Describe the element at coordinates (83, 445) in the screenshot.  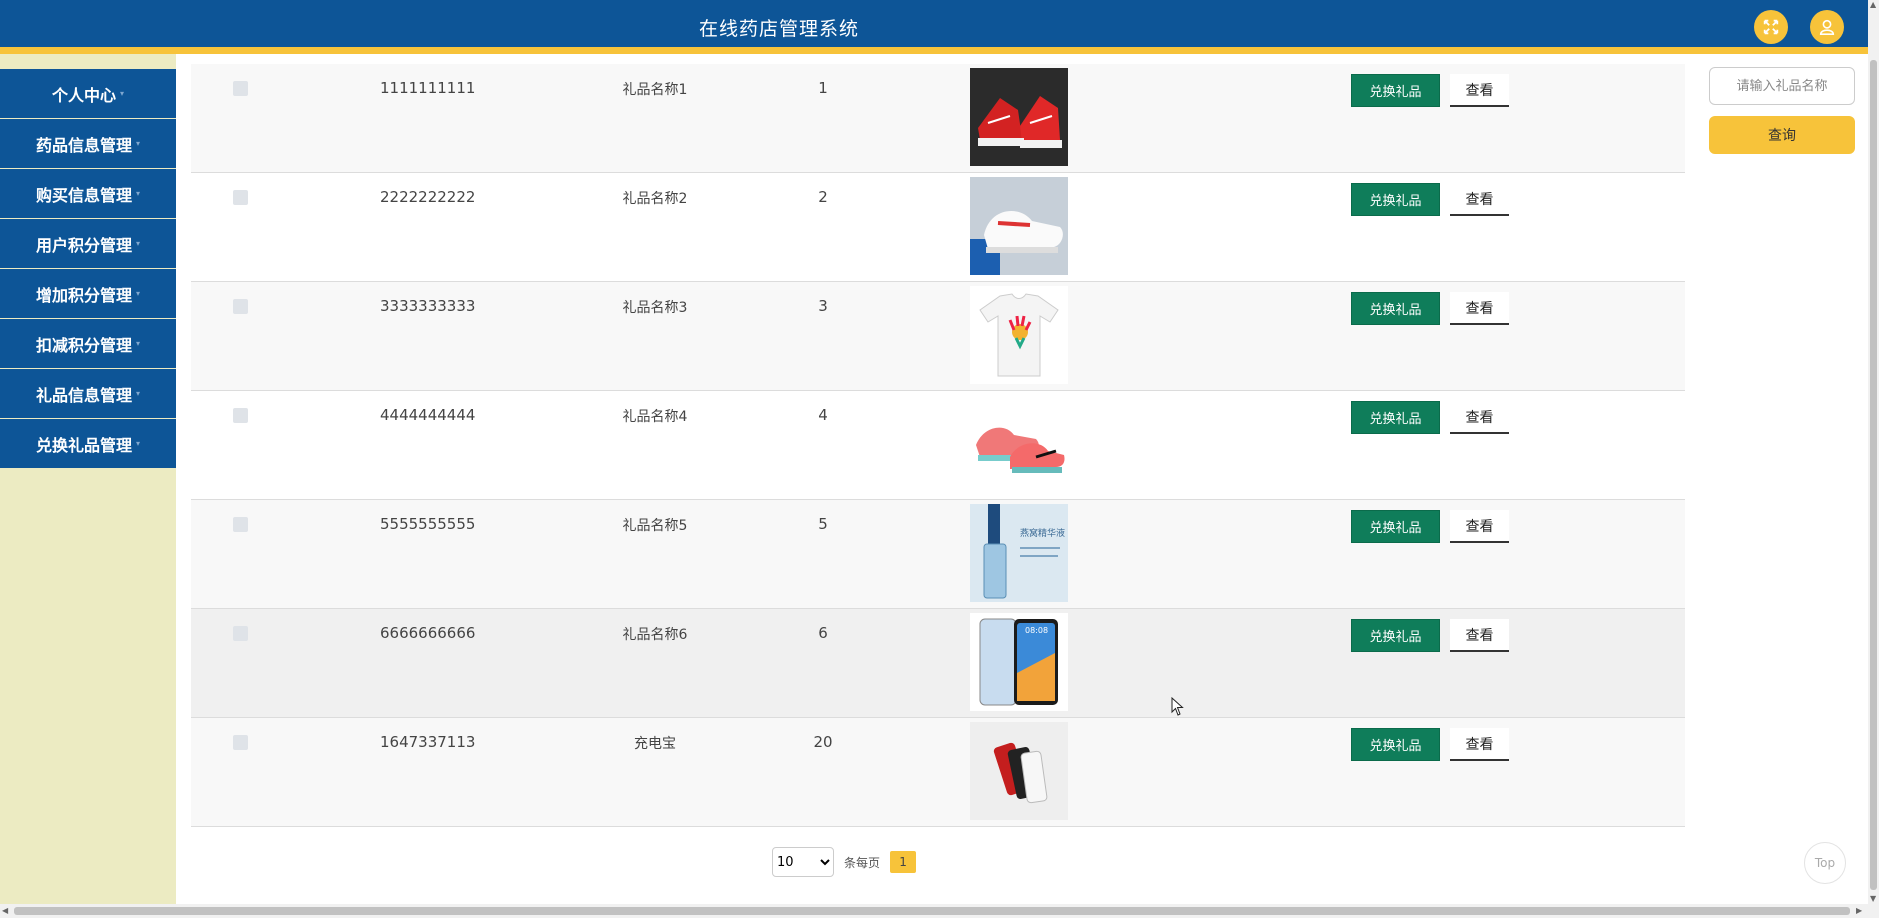
I see `sidebar-item-label: 兑换礼品管理` at that location.